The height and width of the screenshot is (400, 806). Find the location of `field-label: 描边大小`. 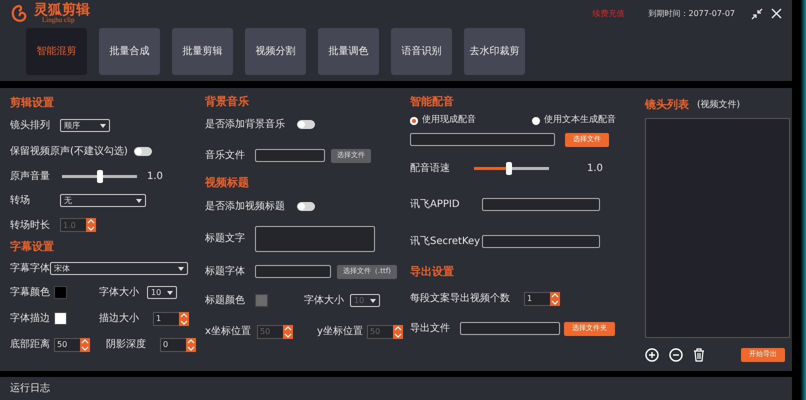

field-label: 描边大小 is located at coordinates (119, 319).